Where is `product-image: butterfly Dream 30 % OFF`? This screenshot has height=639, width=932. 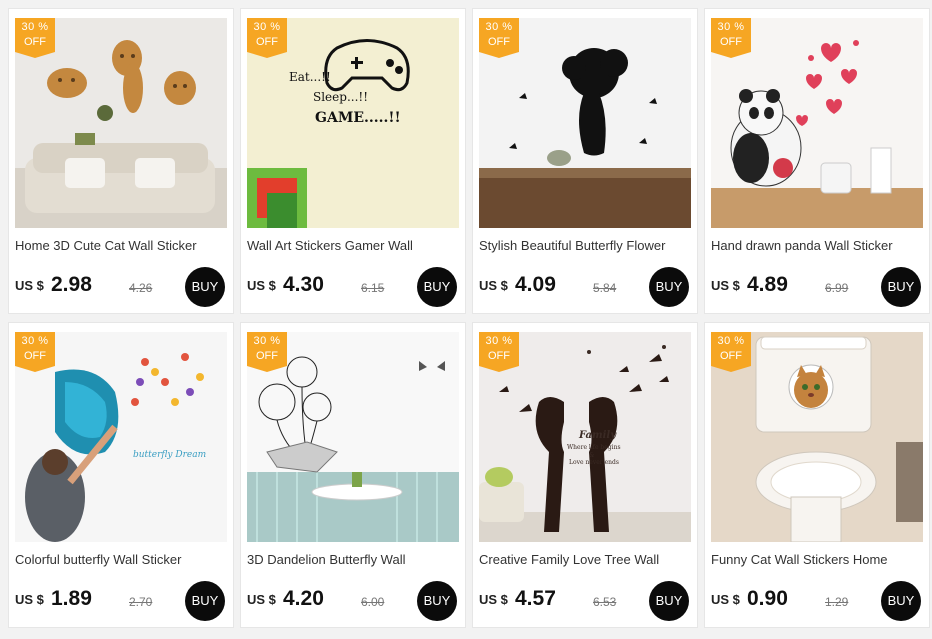
product-image: butterfly Dream 30 % OFF is located at coordinates (121, 437).